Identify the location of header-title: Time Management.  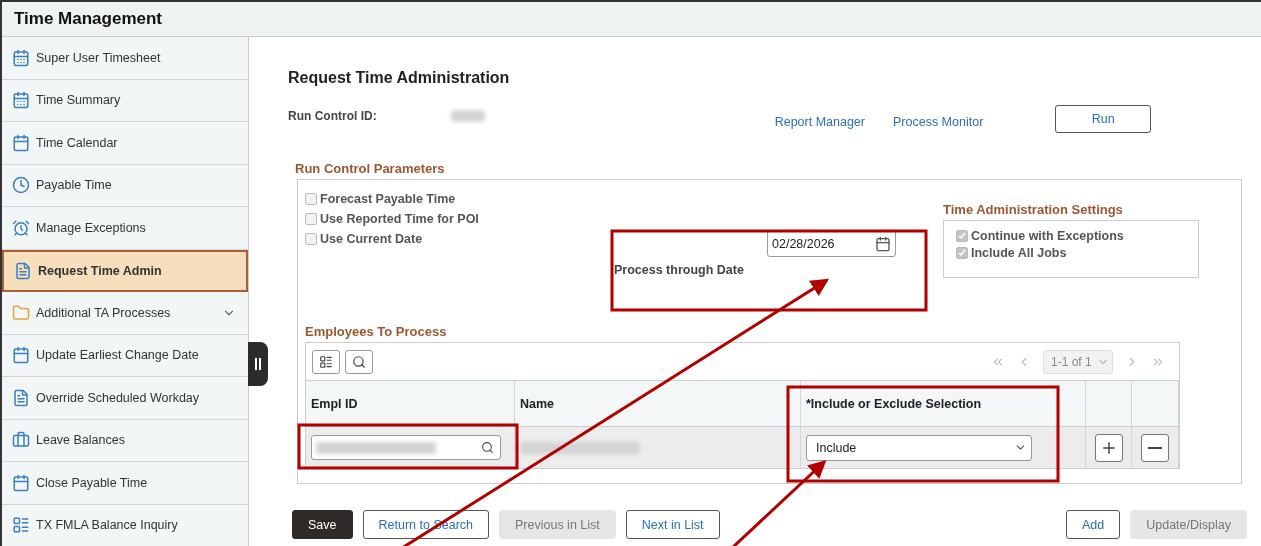
(88, 19).